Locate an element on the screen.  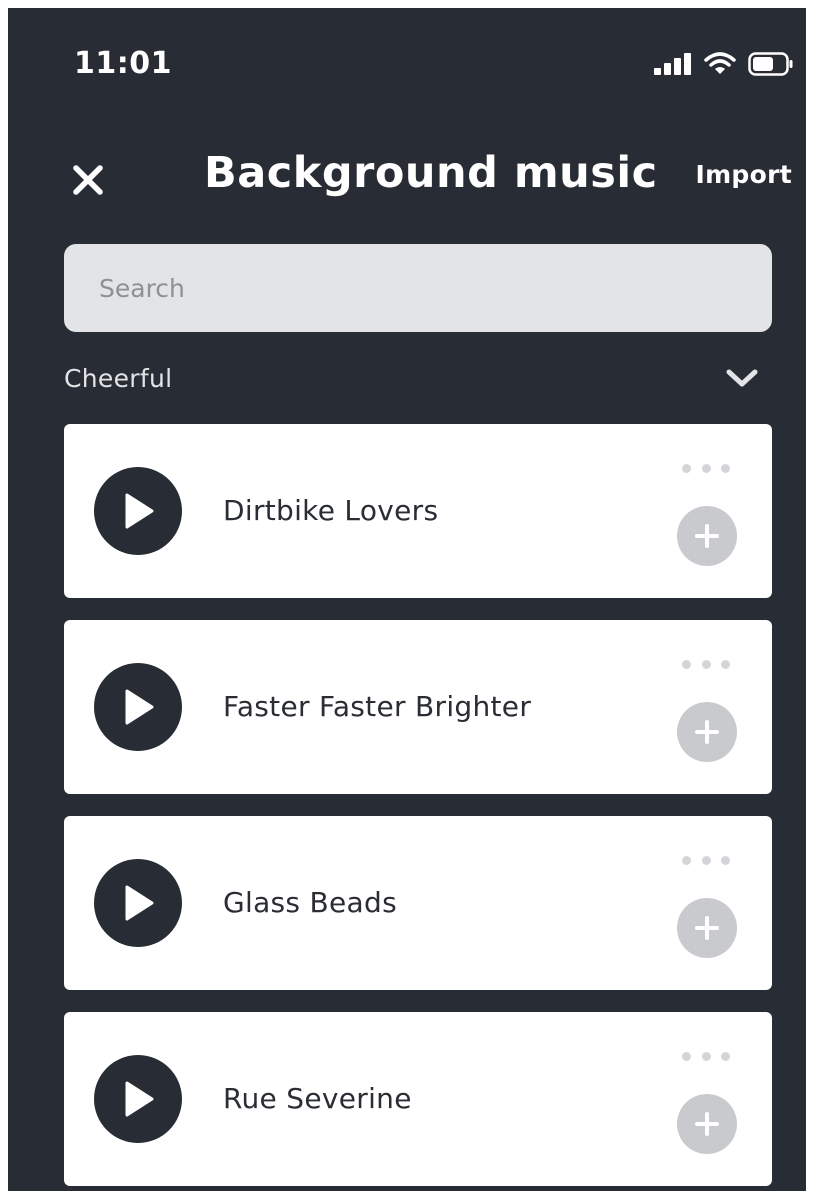
wifi-icon is located at coordinates (720, 64).